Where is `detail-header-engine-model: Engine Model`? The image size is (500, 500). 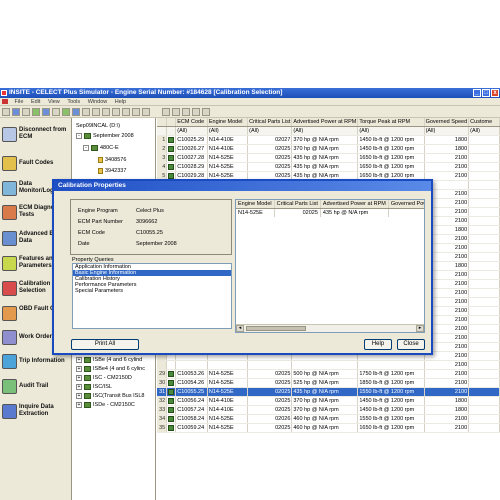 detail-header-engine-model: Engine Model is located at coordinates (255, 204).